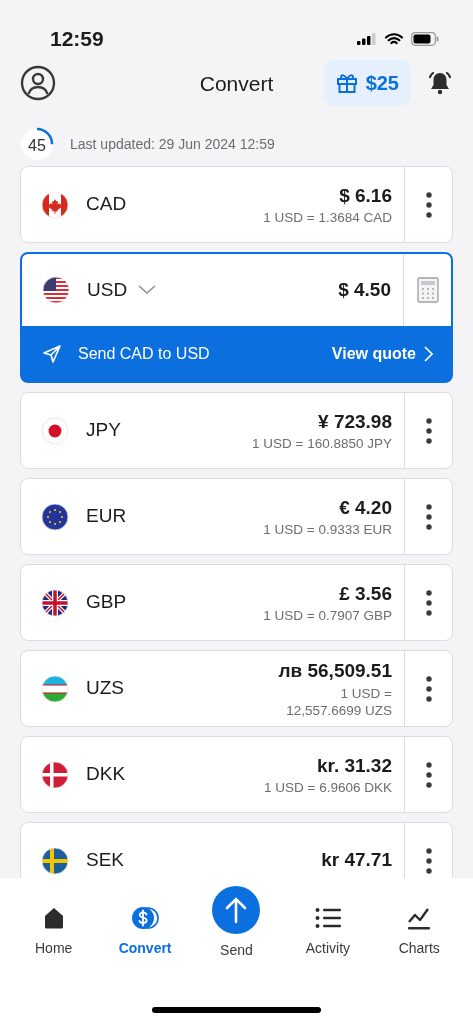 The image size is (473, 1024). I want to click on exchange-rate: 1 USD = 160.8850 JPY, so click(322, 445).